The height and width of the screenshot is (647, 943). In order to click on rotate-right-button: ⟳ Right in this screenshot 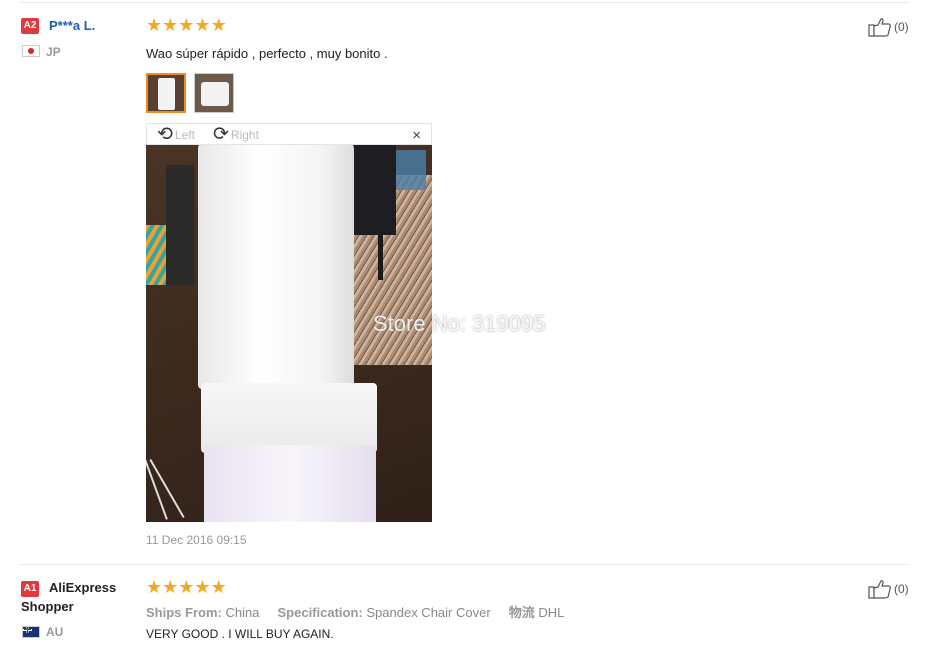, I will do `click(236, 134)`.